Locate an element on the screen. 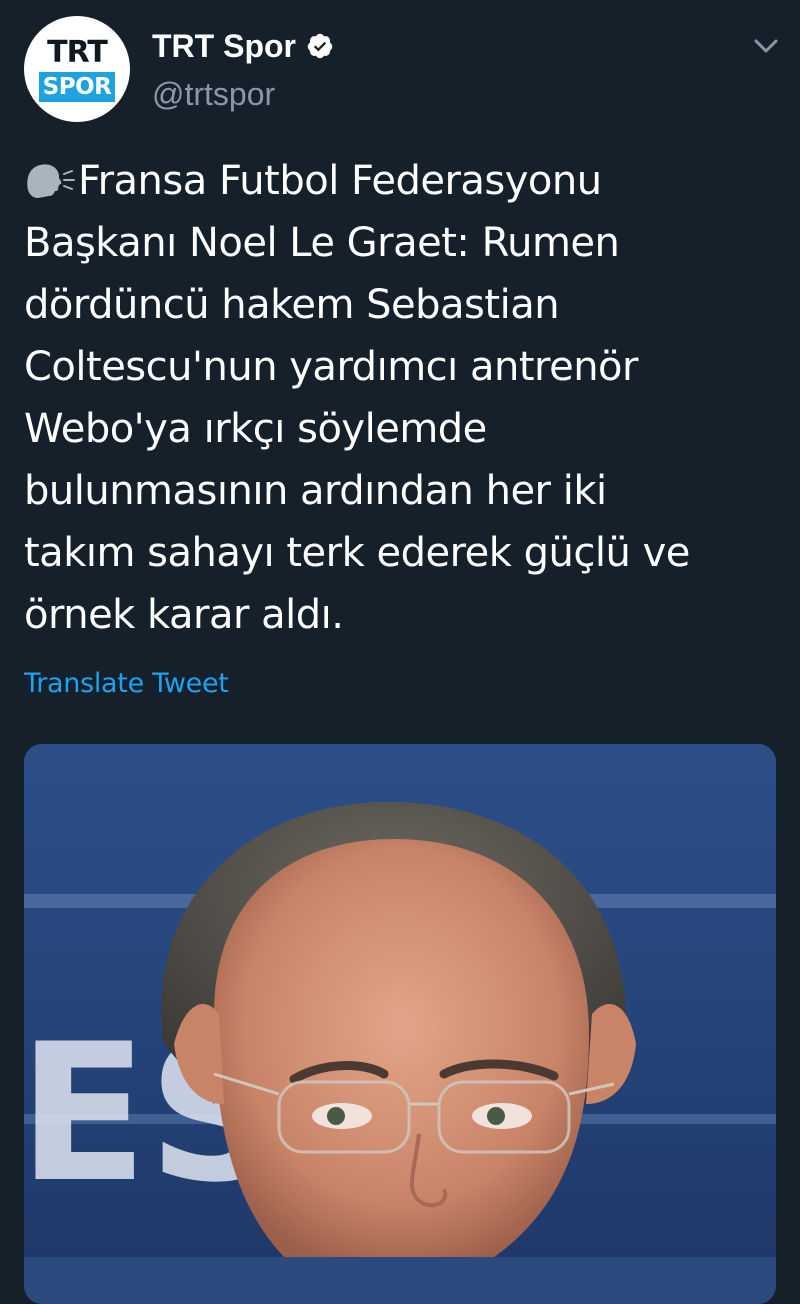  handle: @trtspor is located at coordinates (213, 94).